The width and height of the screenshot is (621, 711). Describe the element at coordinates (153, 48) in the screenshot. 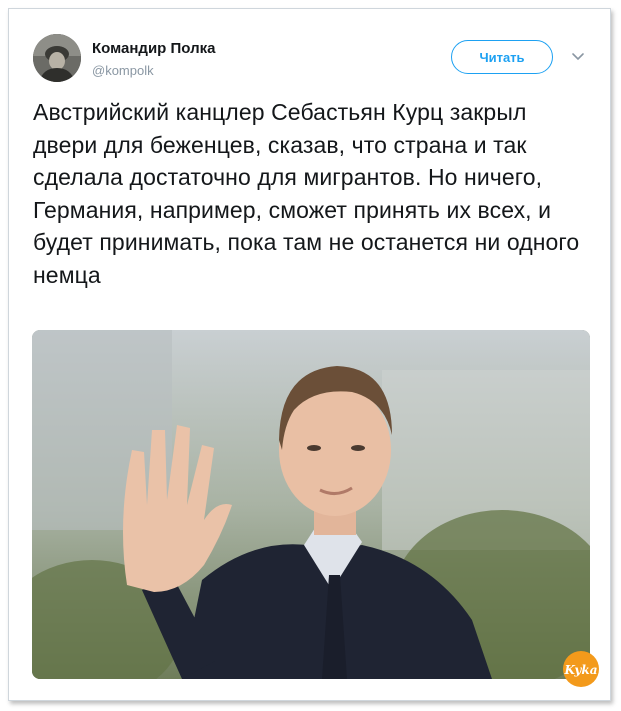

I see `author-name: Командир Полка` at that location.